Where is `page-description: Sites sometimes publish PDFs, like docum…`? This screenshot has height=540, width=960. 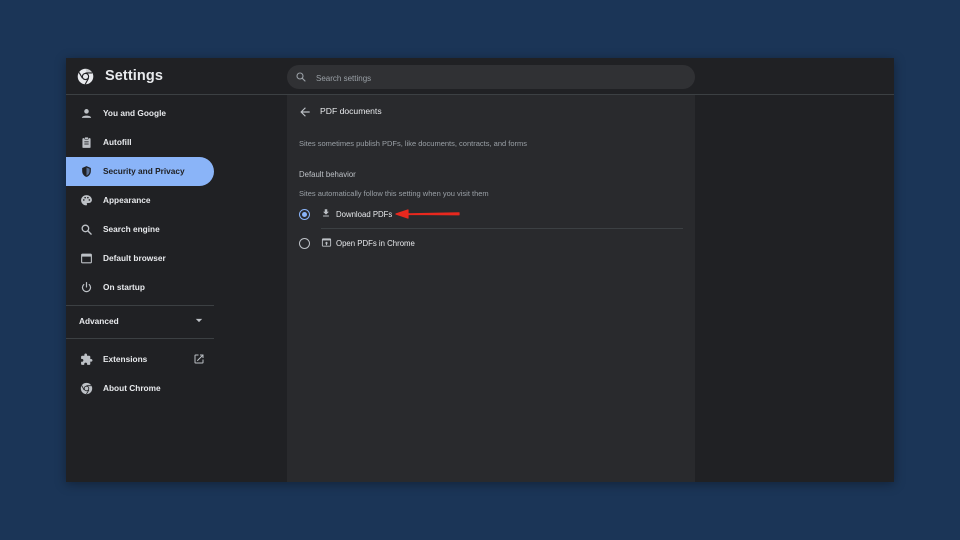
page-description: Sites sometimes publish PDFs, like docum… is located at coordinates (413, 143).